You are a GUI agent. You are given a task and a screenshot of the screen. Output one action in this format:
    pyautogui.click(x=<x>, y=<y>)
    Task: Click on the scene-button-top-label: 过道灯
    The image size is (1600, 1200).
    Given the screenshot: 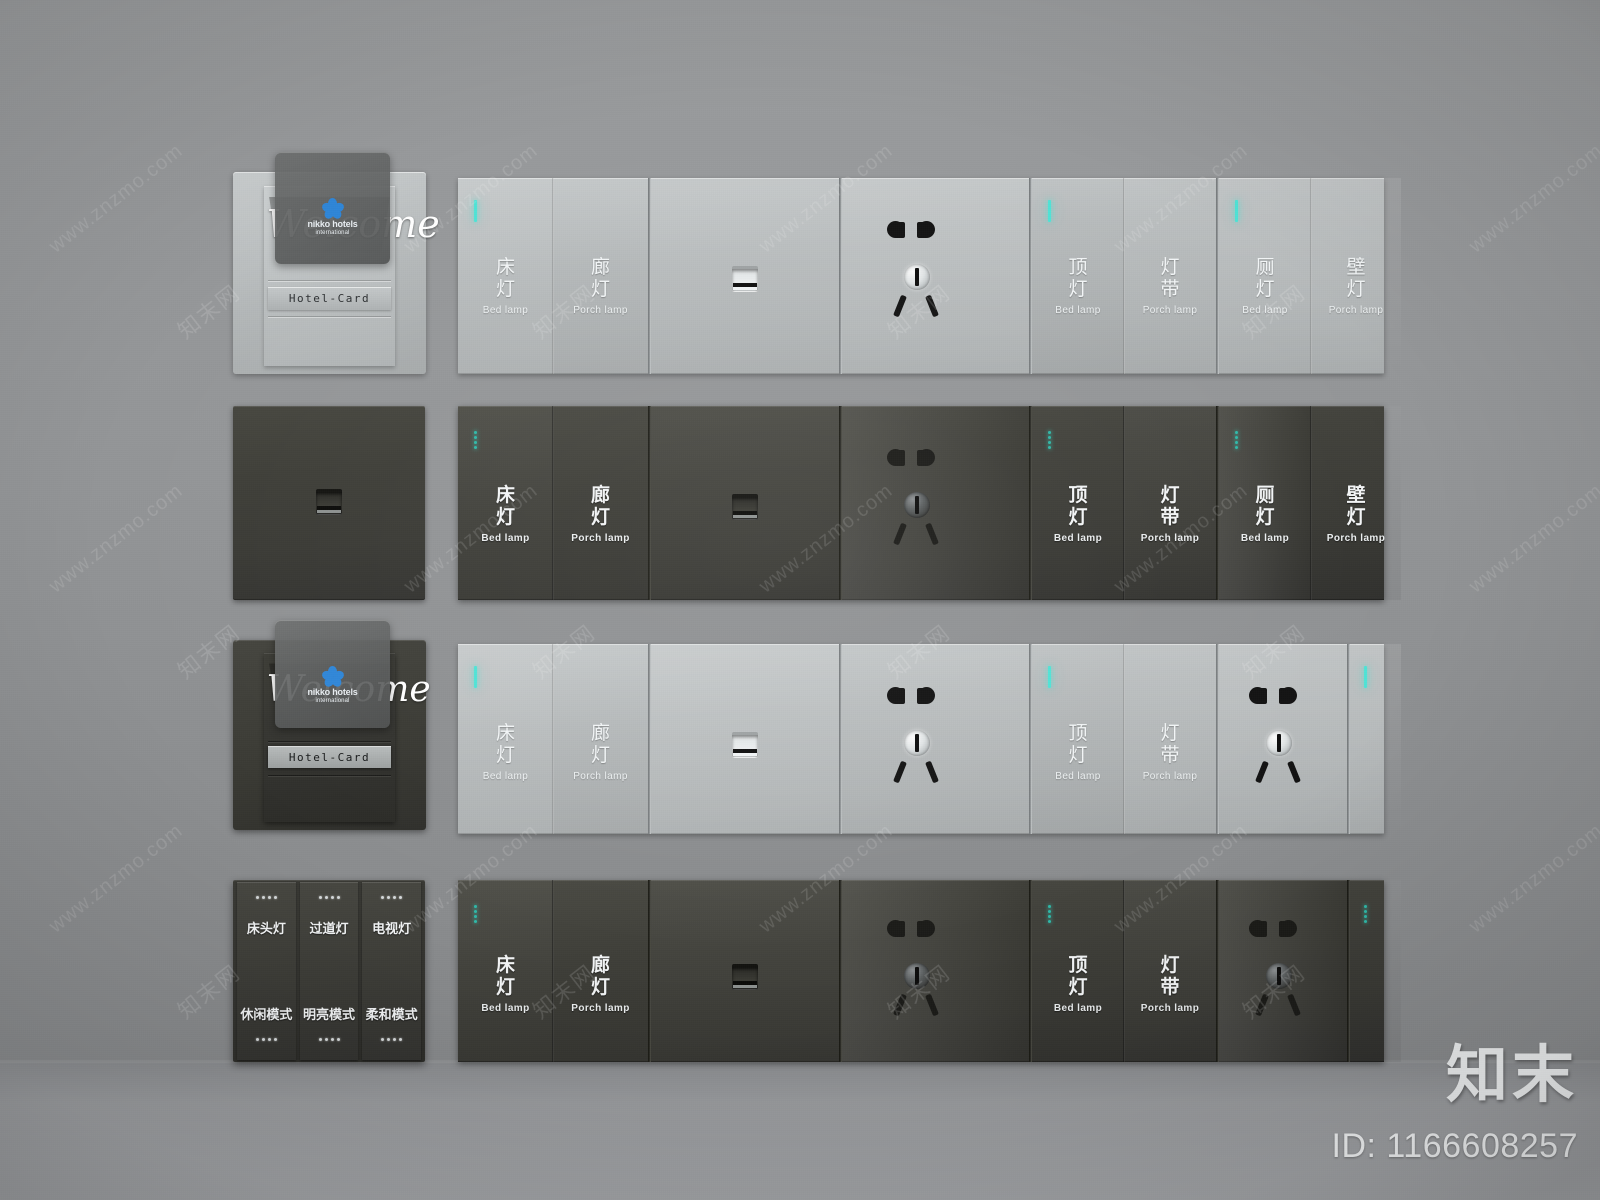 What is the action you would take?
    pyautogui.click(x=329, y=929)
    